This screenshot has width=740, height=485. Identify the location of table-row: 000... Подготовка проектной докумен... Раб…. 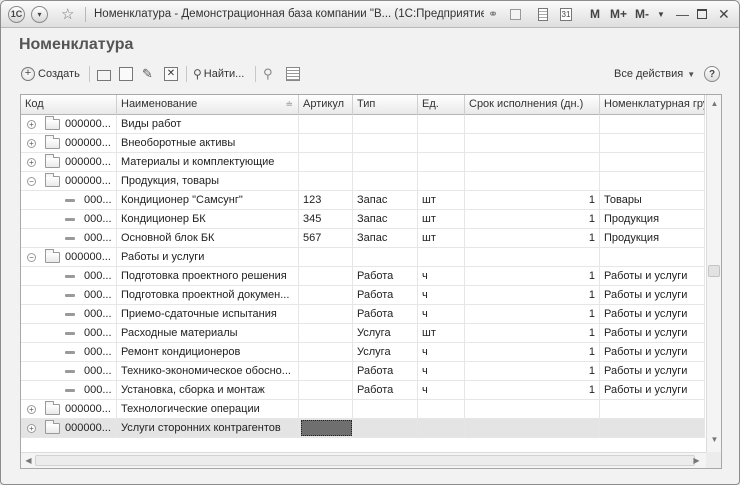
(363, 295).